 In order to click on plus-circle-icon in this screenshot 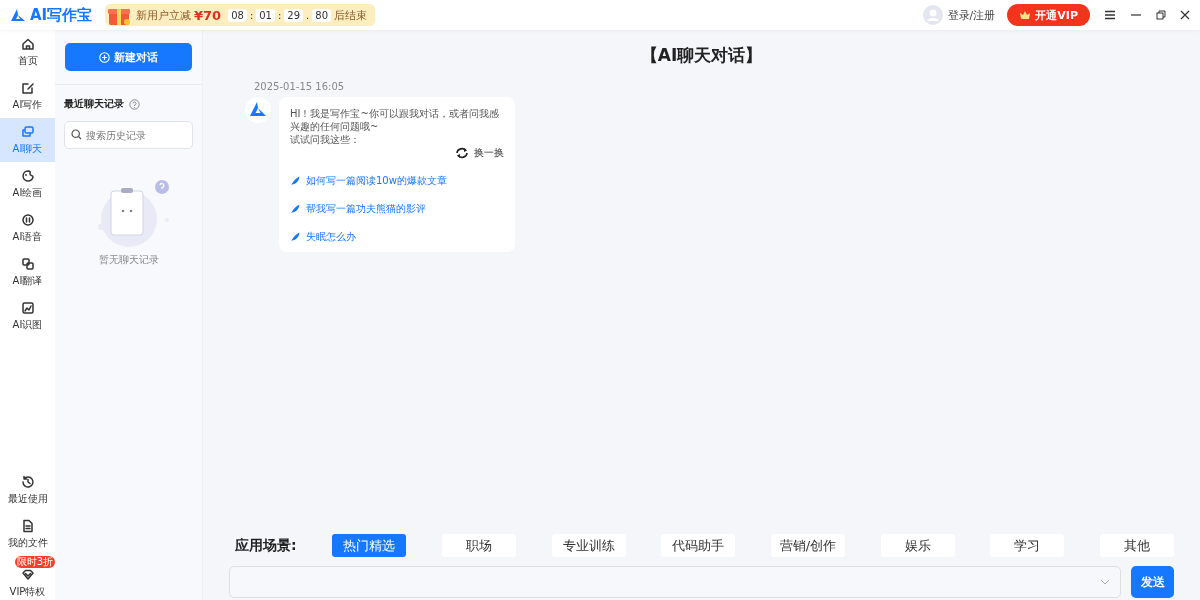, I will do `click(104, 57)`.